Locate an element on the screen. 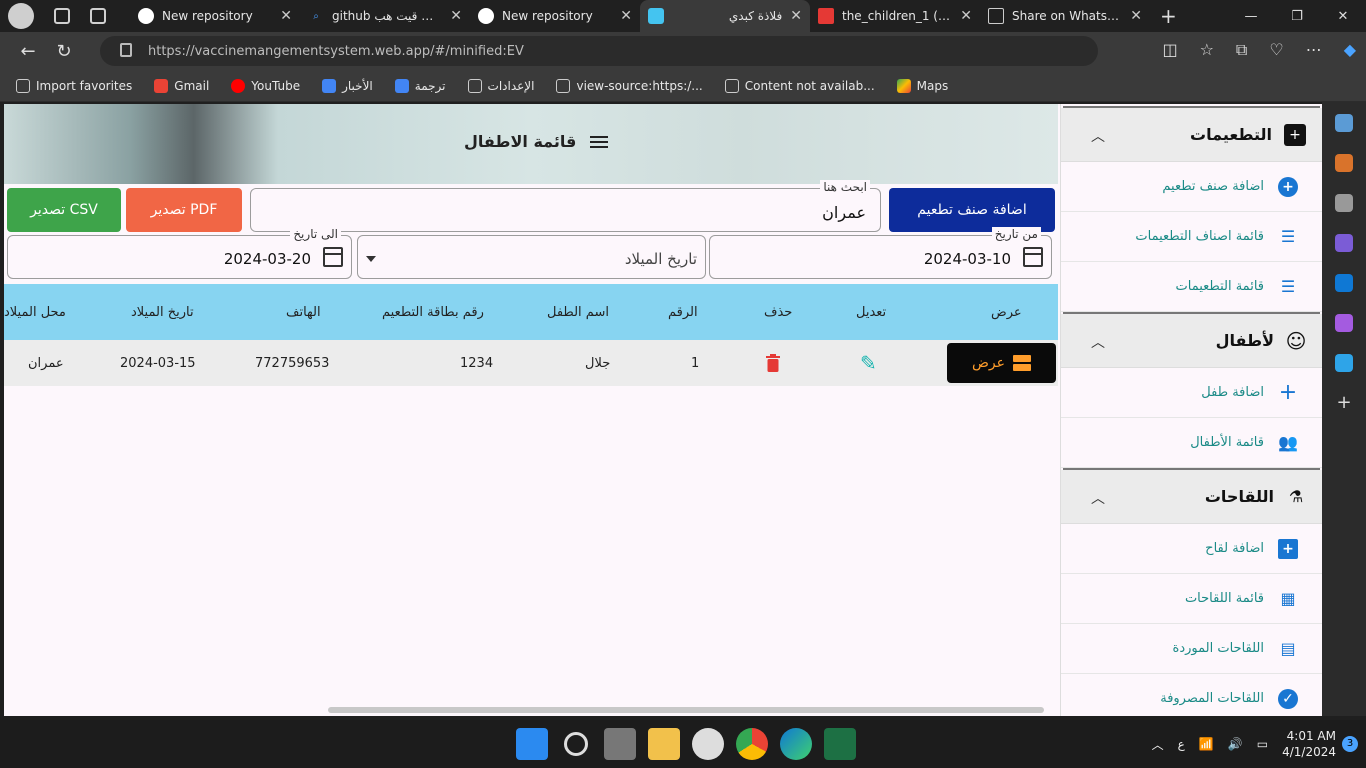 Image resolution: width=1366 pixels, height=768 pixels. notification-badge: 3 is located at coordinates (1350, 744).